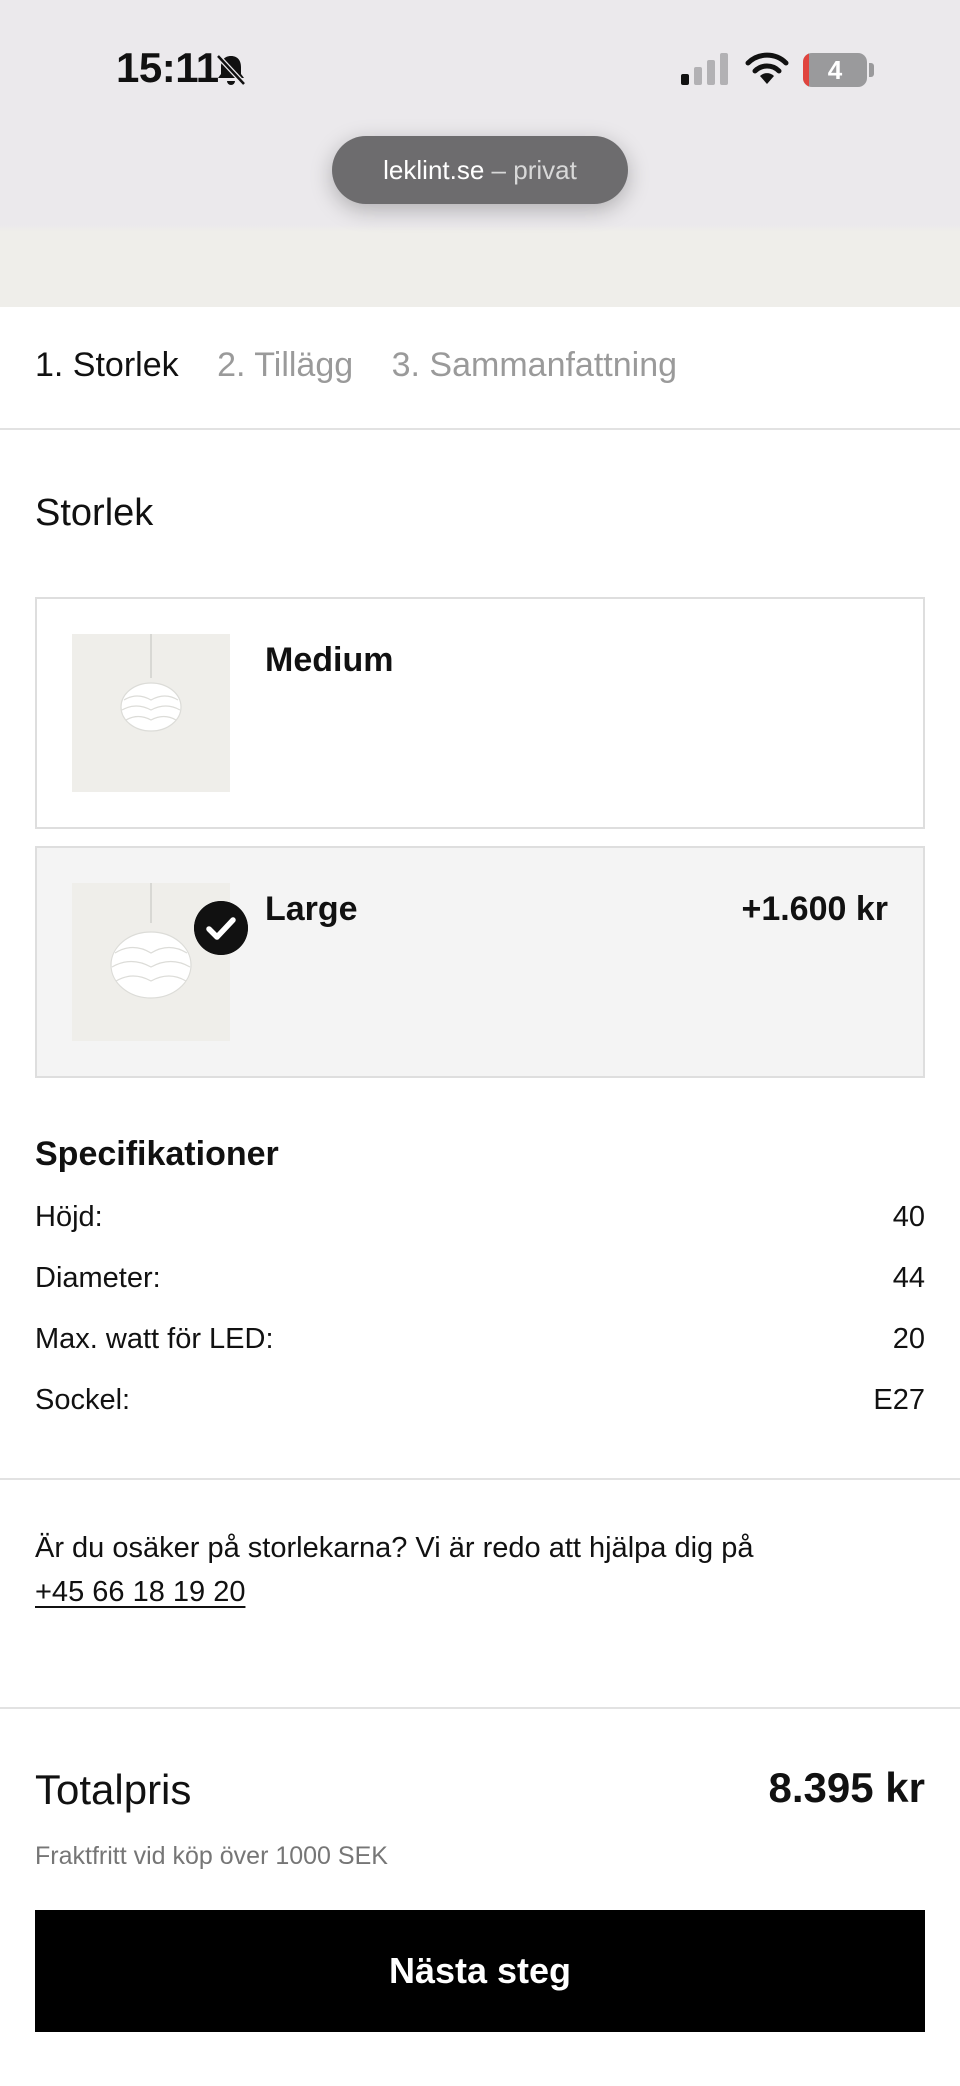 The height and width of the screenshot is (2086, 960). Describe the element at coordinates (157, 1154) in the screenshot. I see `specifications-title: Specifikationer` at that location.